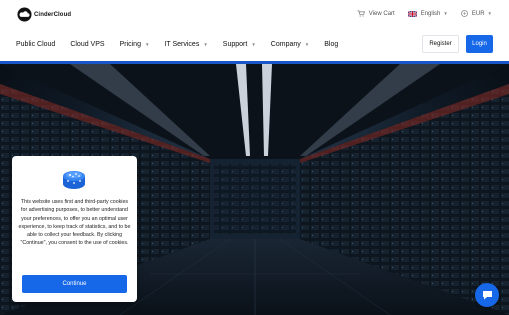 Image resolution: width=509 pixels, height=315 pixels. Describe the element at coordinates (130, 44) in the screenshot. I see `nav-item-label: Pricing` at that location.